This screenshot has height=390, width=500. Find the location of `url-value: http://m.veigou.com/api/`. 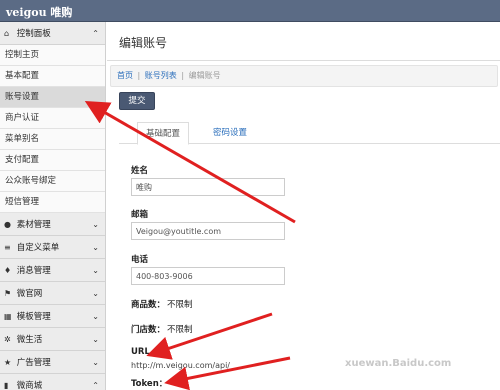

url-value: http://m.veigou.com/api/ is located at coordinates (180, 365).